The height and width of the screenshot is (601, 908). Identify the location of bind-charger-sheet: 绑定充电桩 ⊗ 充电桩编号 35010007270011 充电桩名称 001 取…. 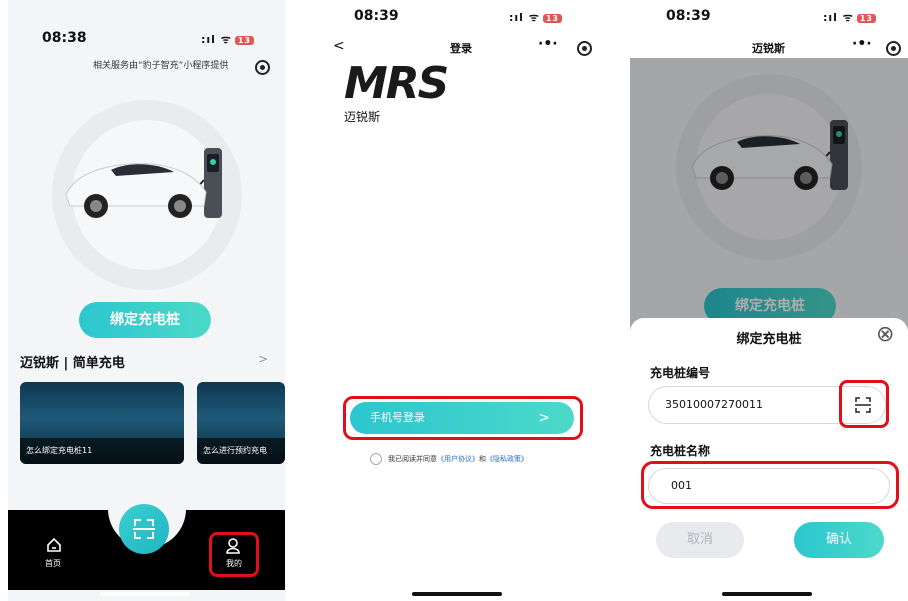
(769, 459).